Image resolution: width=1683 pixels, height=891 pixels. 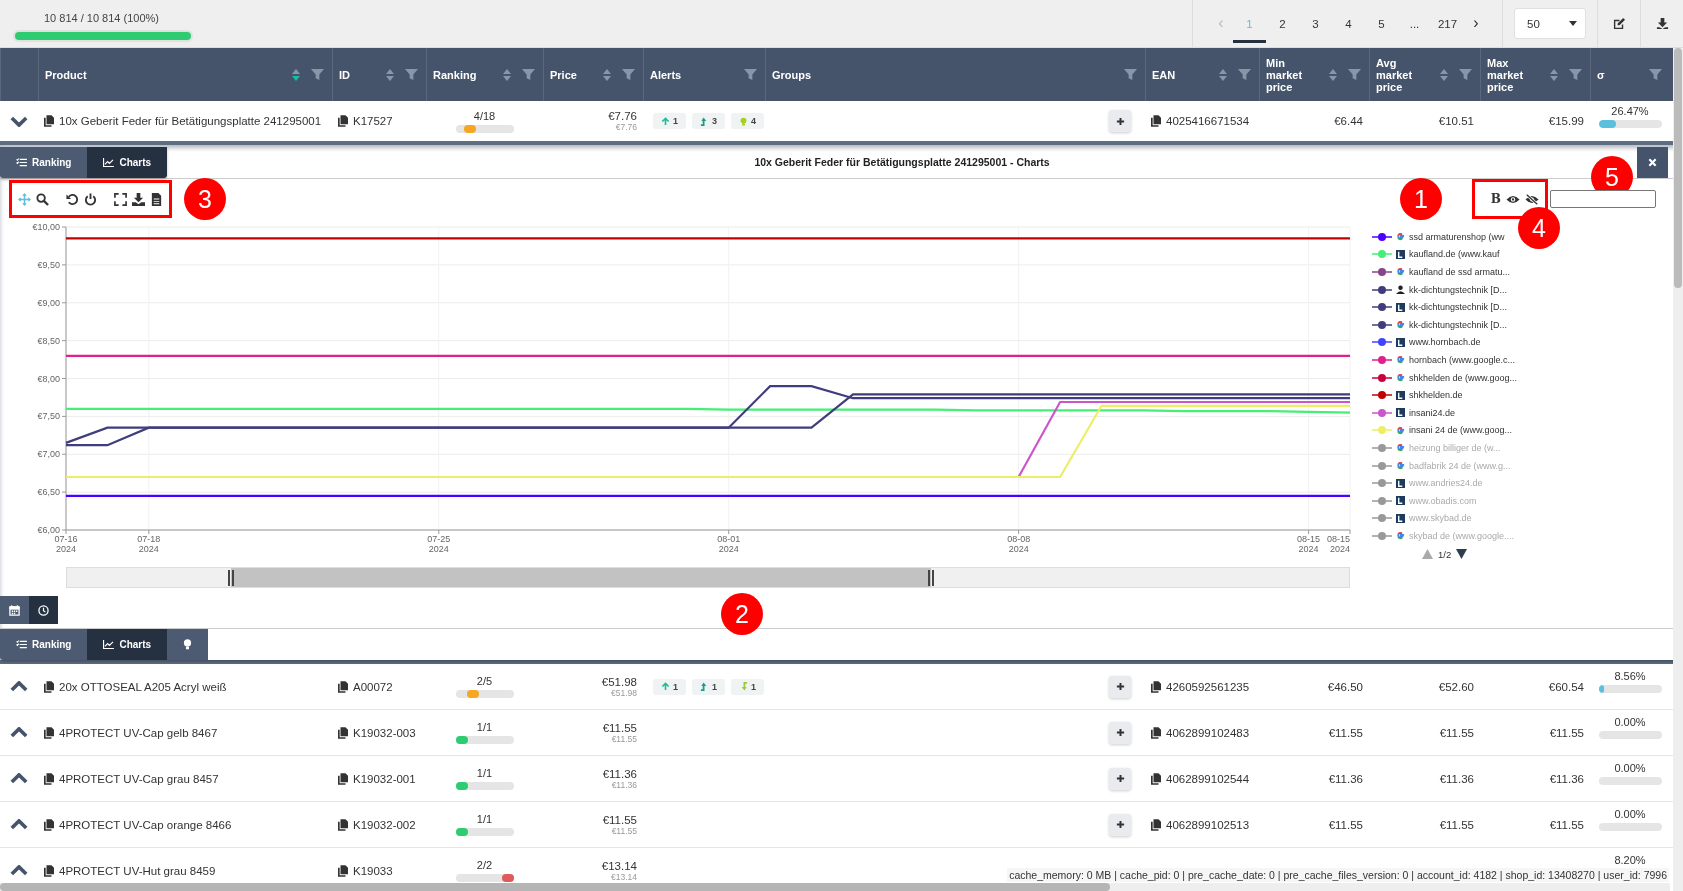 I want to click on axis-label: 07-25 2024, so click(x=439, y=544).